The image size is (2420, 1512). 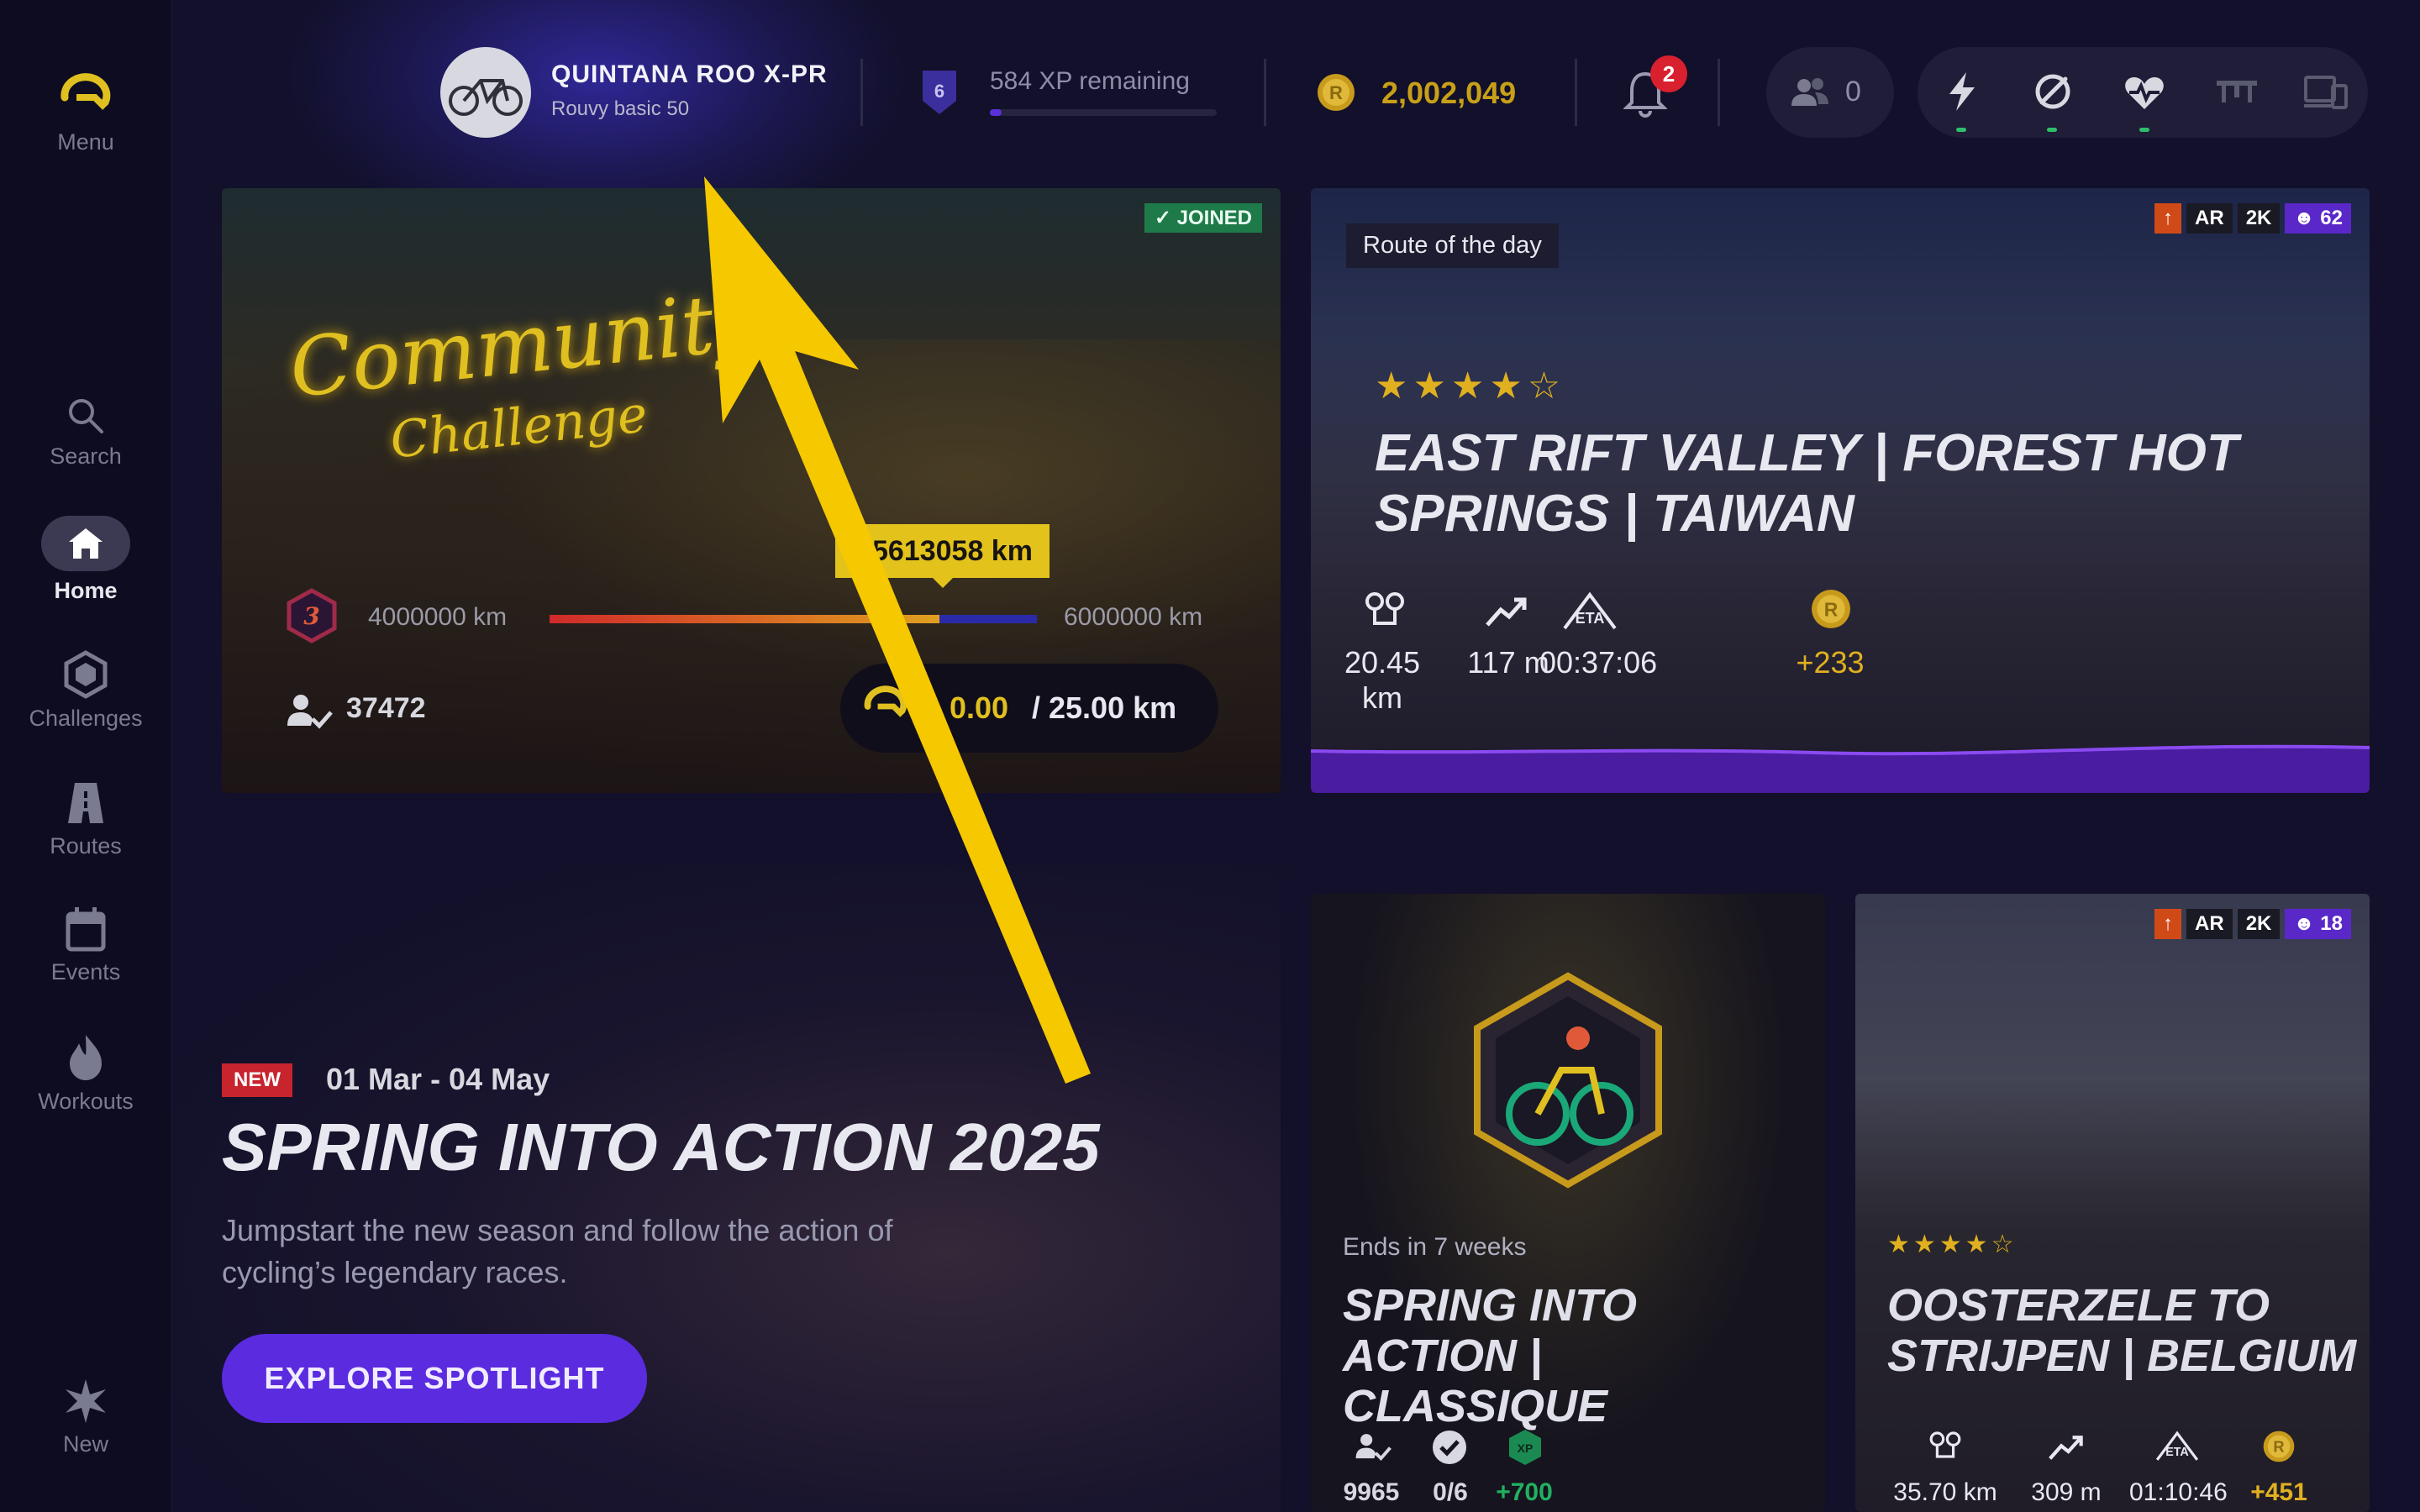 What do you see at coordinates (1449, 93) in the screenshot?
I see `coin-balance: 2,002,049` at bounding box center [1449, 93].